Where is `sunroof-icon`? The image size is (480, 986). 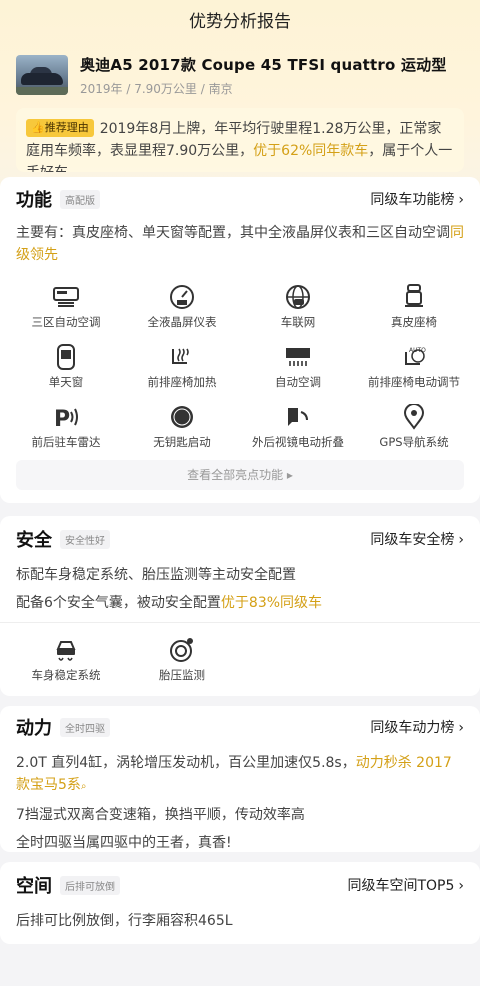
sunroof-icon is located at coordinates (66, 357).